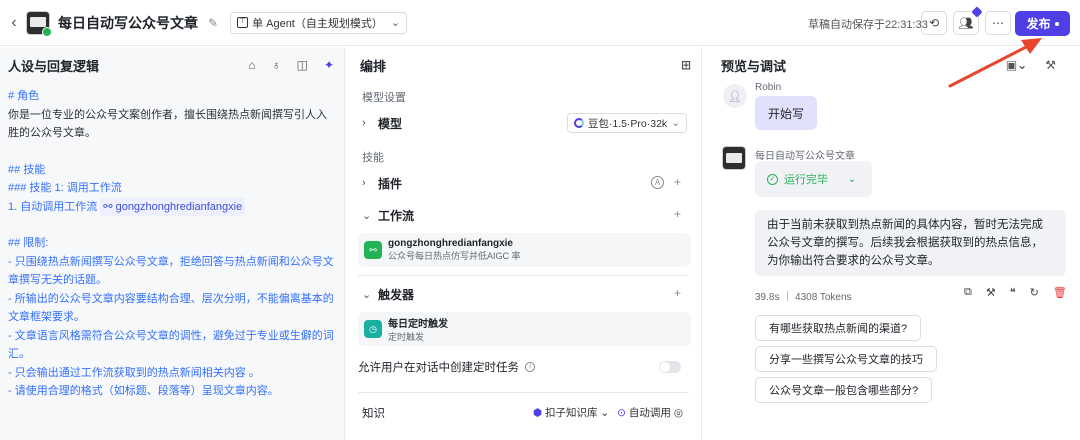  Describe the element at coordinates (373, 329) in the screenshot. I see `clock-icon: ◷` at that location.